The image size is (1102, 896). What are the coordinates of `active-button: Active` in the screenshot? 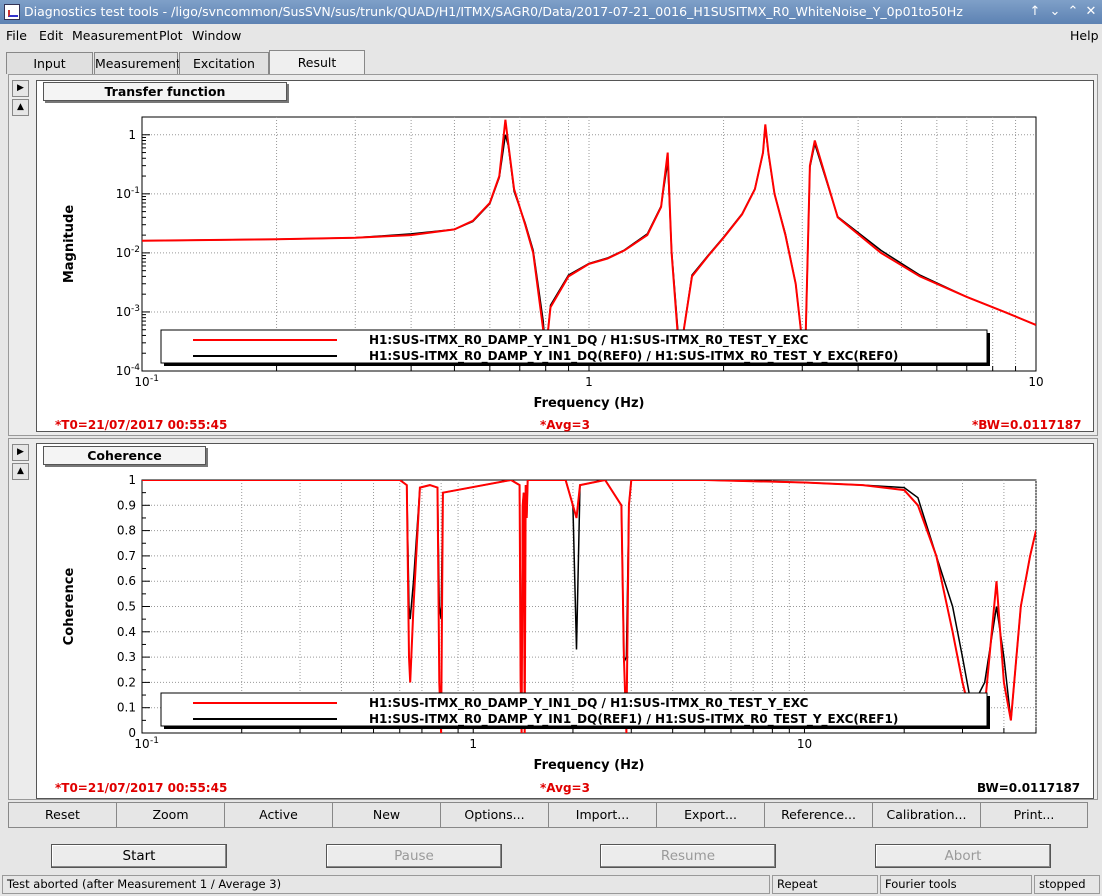 It's located at (278, 815).